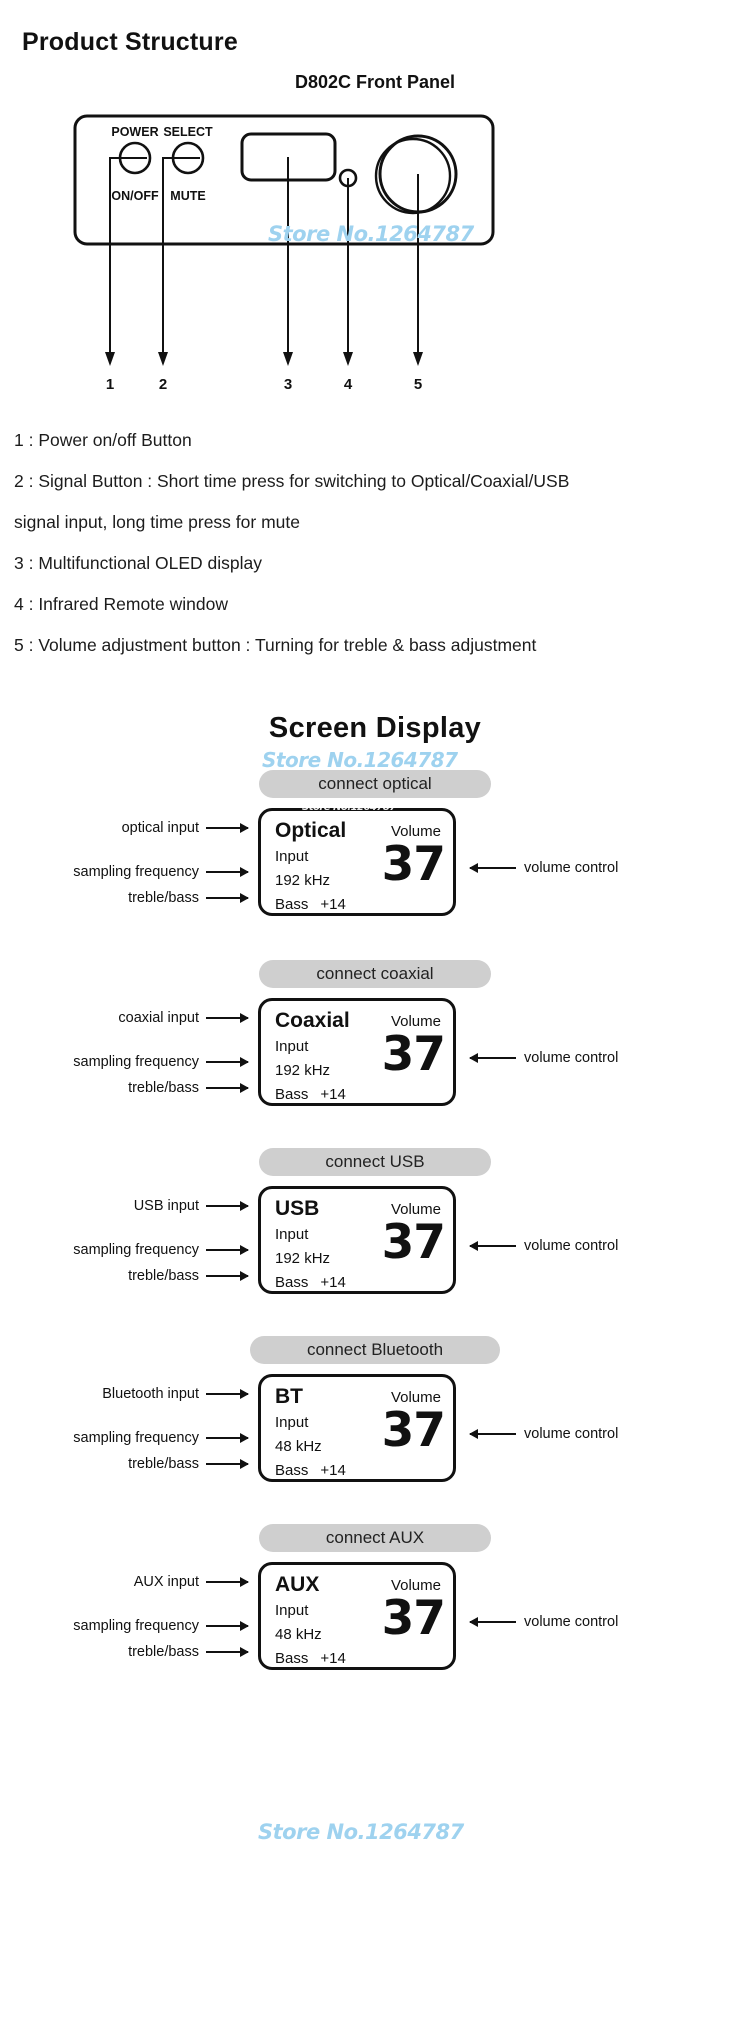  I want to click on input-callout-label: optical input, so click(160, 828).